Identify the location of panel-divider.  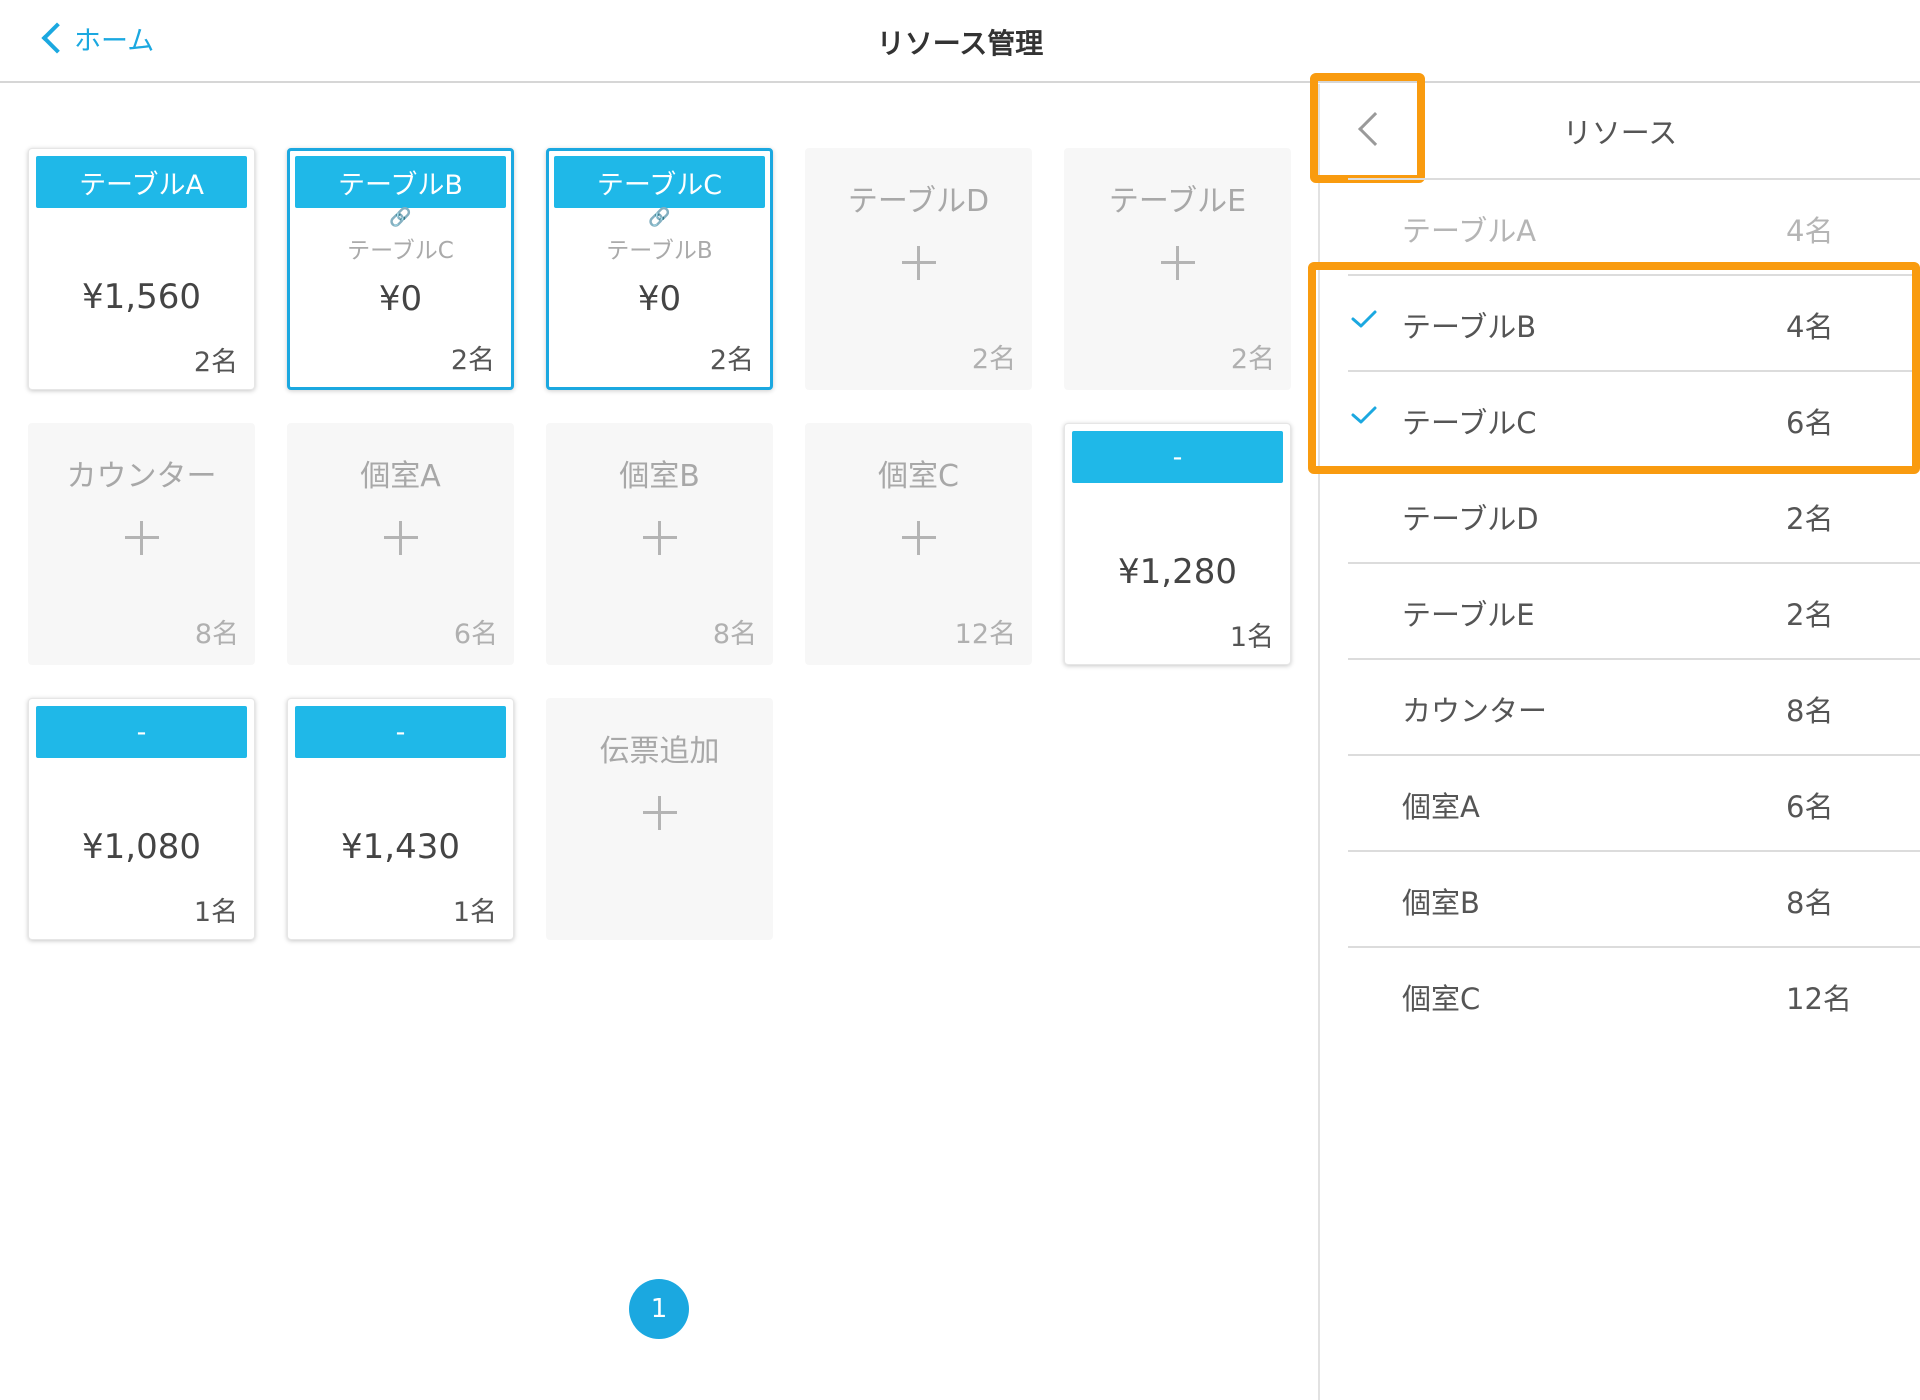
(1319, 742).